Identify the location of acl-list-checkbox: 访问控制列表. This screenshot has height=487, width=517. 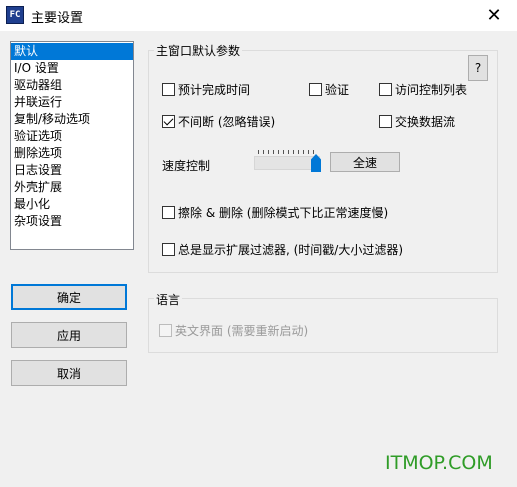
(423, 89).